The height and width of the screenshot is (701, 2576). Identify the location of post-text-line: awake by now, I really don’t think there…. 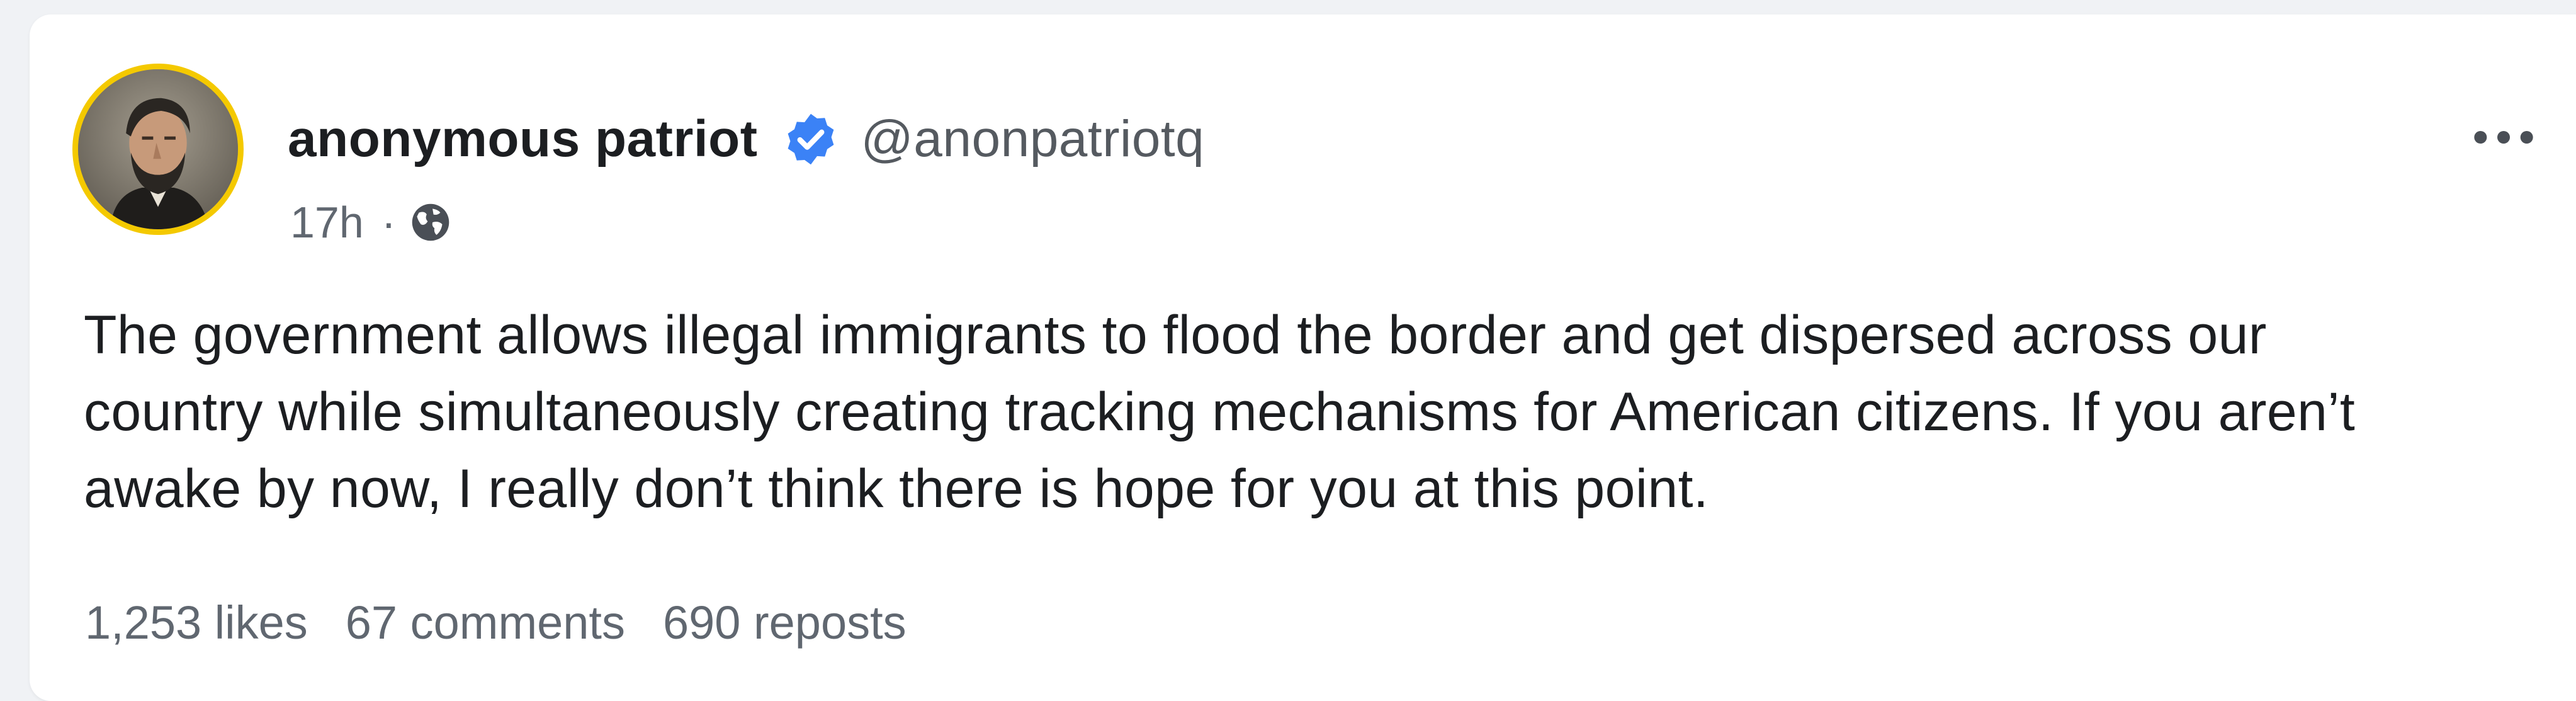
(896, 489).